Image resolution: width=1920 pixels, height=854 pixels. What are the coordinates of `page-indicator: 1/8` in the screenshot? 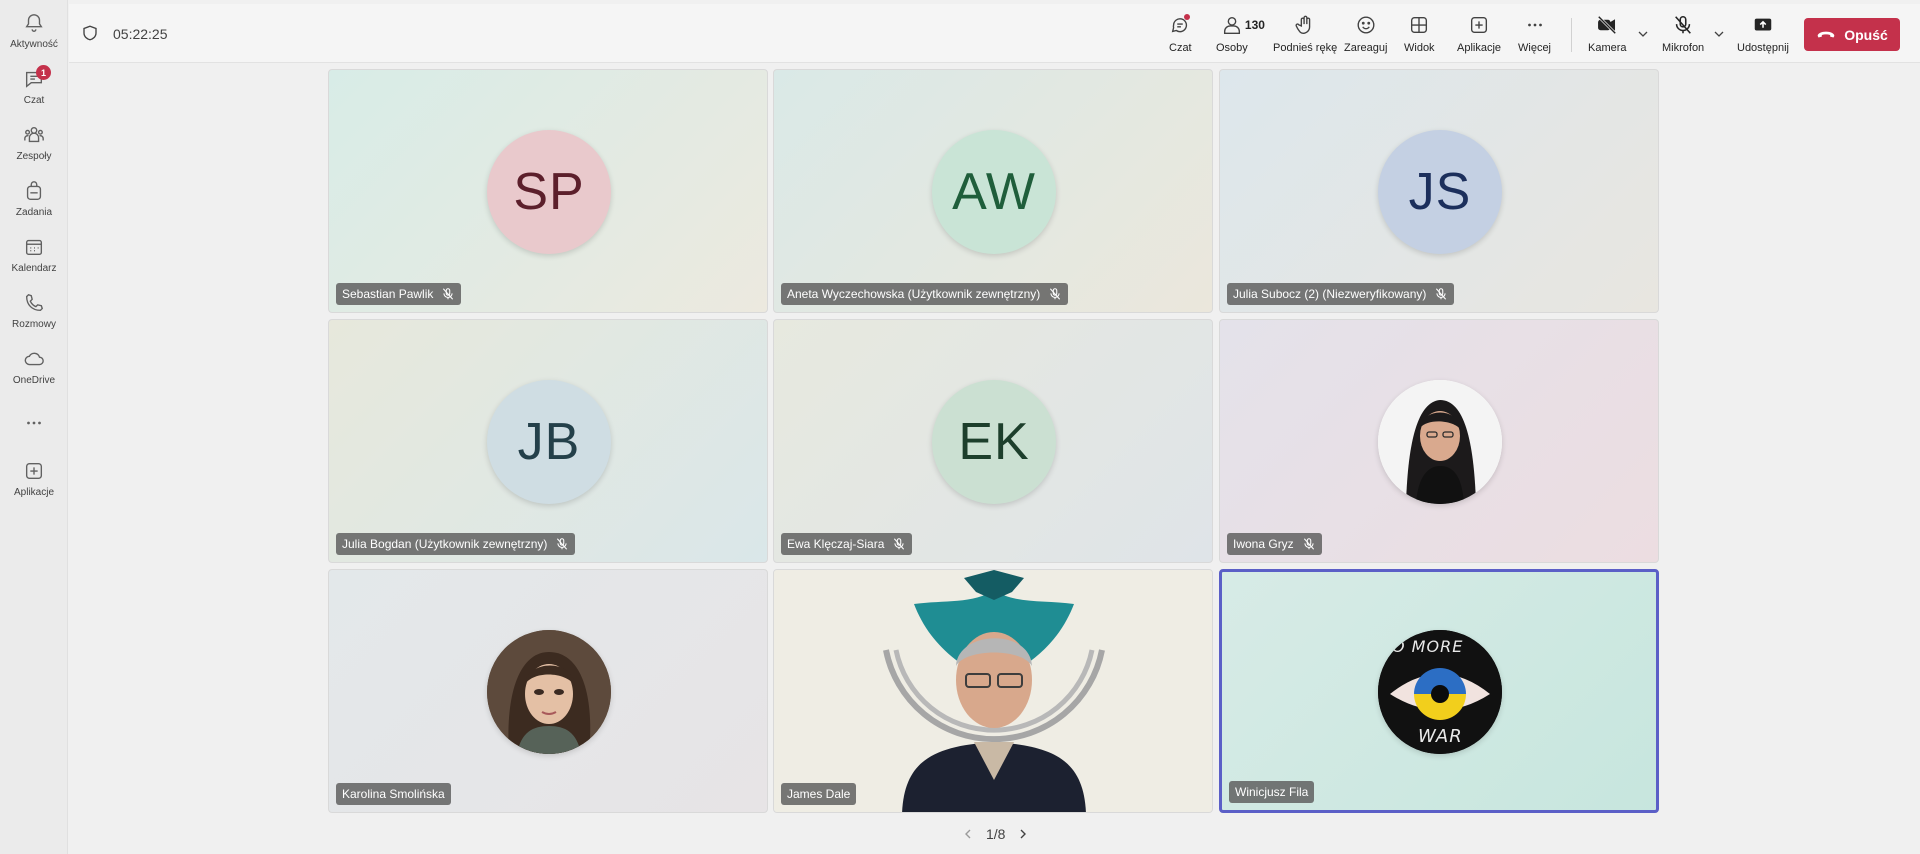 It's located at (996, 834).